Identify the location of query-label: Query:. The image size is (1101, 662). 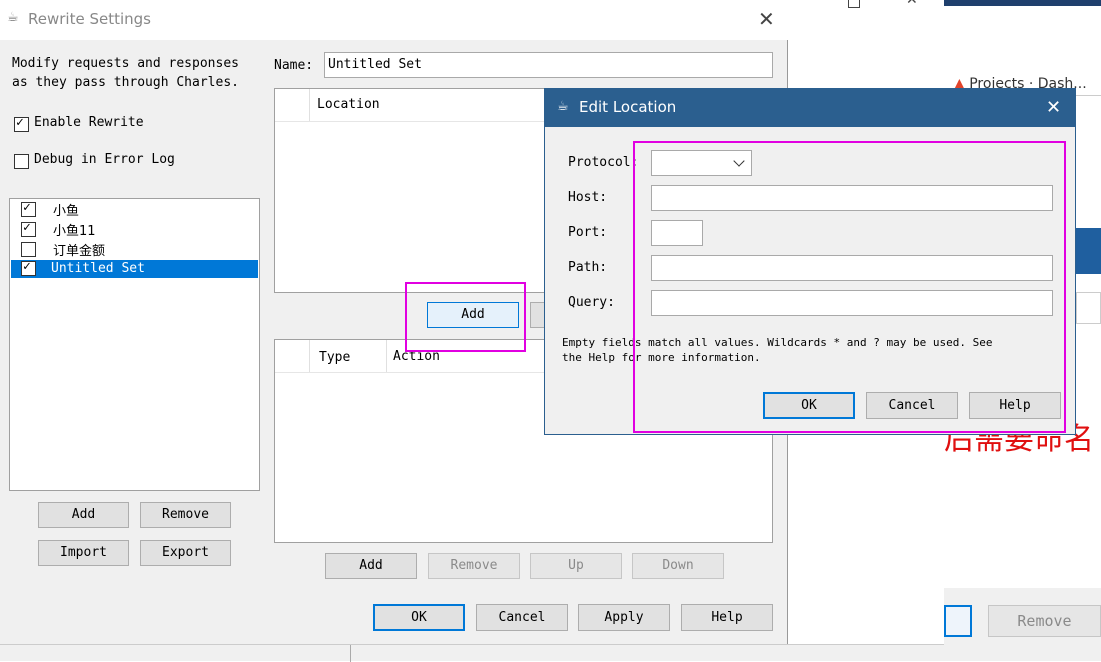
(591, 302).